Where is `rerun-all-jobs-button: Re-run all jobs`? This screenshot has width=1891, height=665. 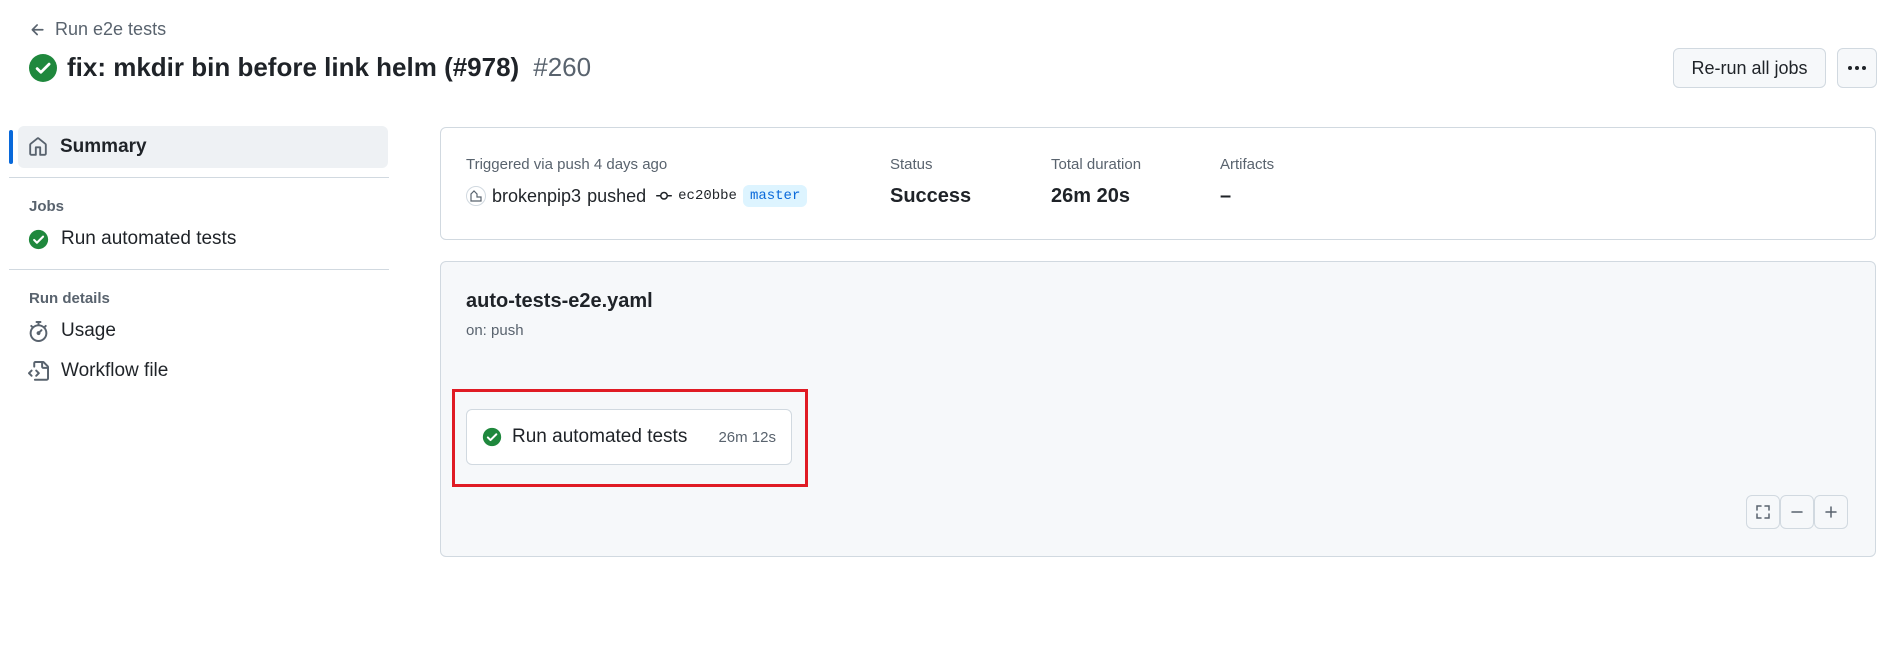 rerun-all-jobs-button: Re-run all jobs is located at coordinates (1749, 68).